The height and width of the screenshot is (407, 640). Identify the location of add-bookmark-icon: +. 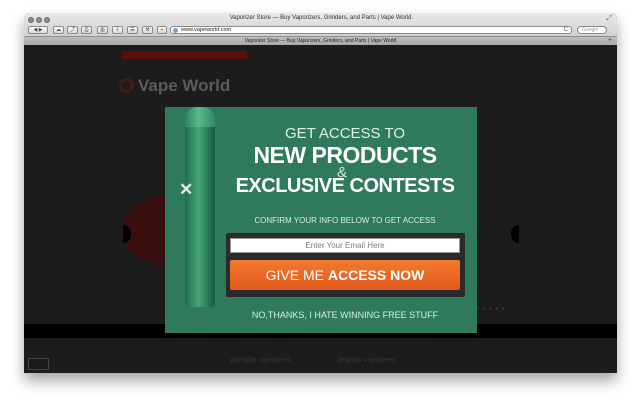
(162, 30).